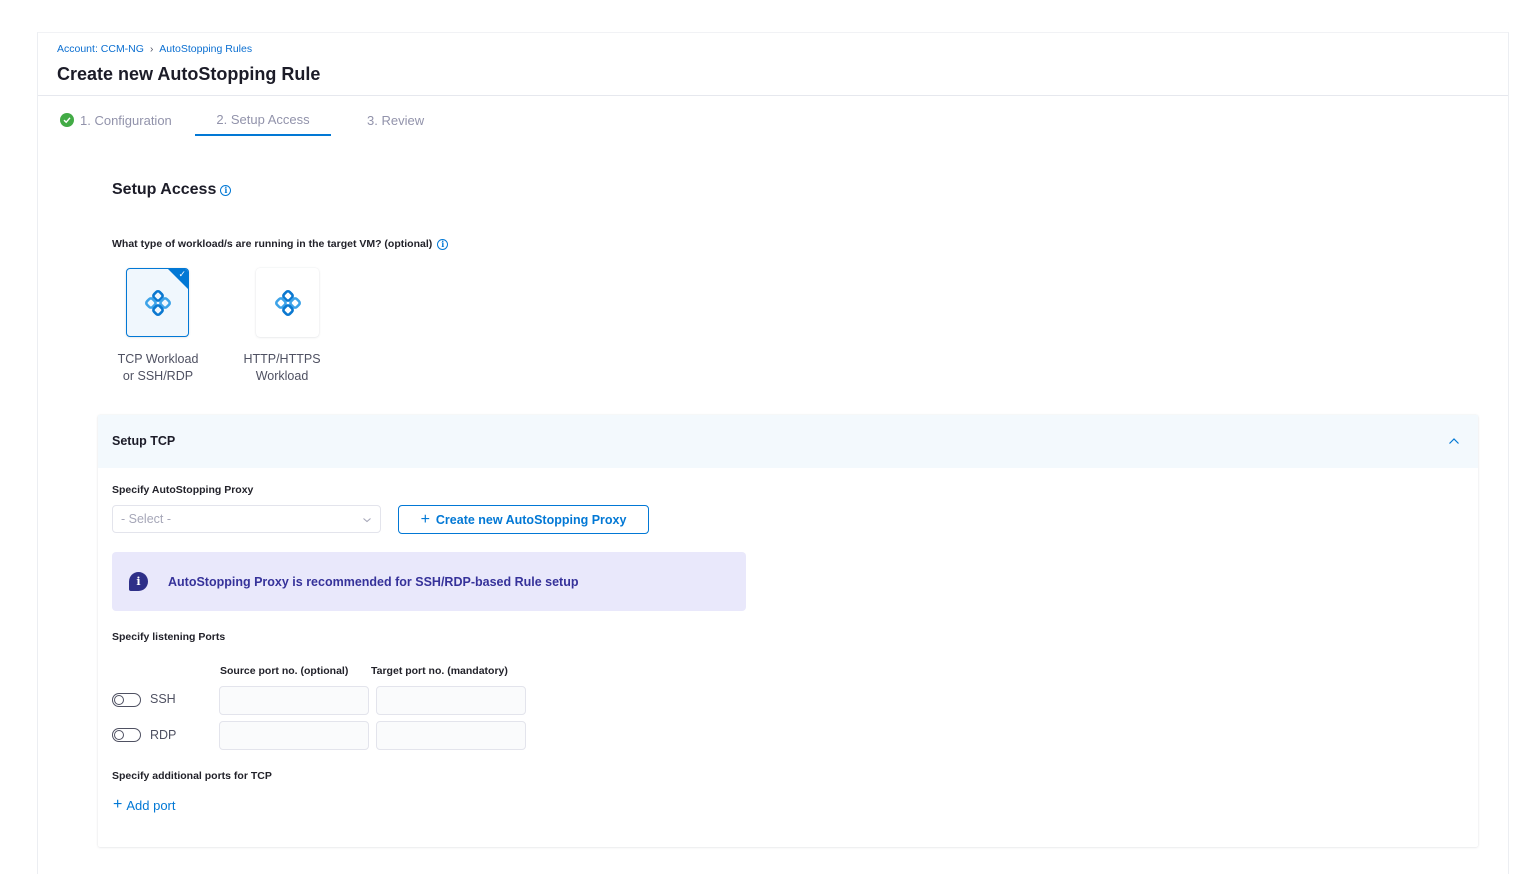 This screenshot has width=1518, height=874. I want to click on tab-setup-access-label: 2. Setup Access, so click(263, 119).